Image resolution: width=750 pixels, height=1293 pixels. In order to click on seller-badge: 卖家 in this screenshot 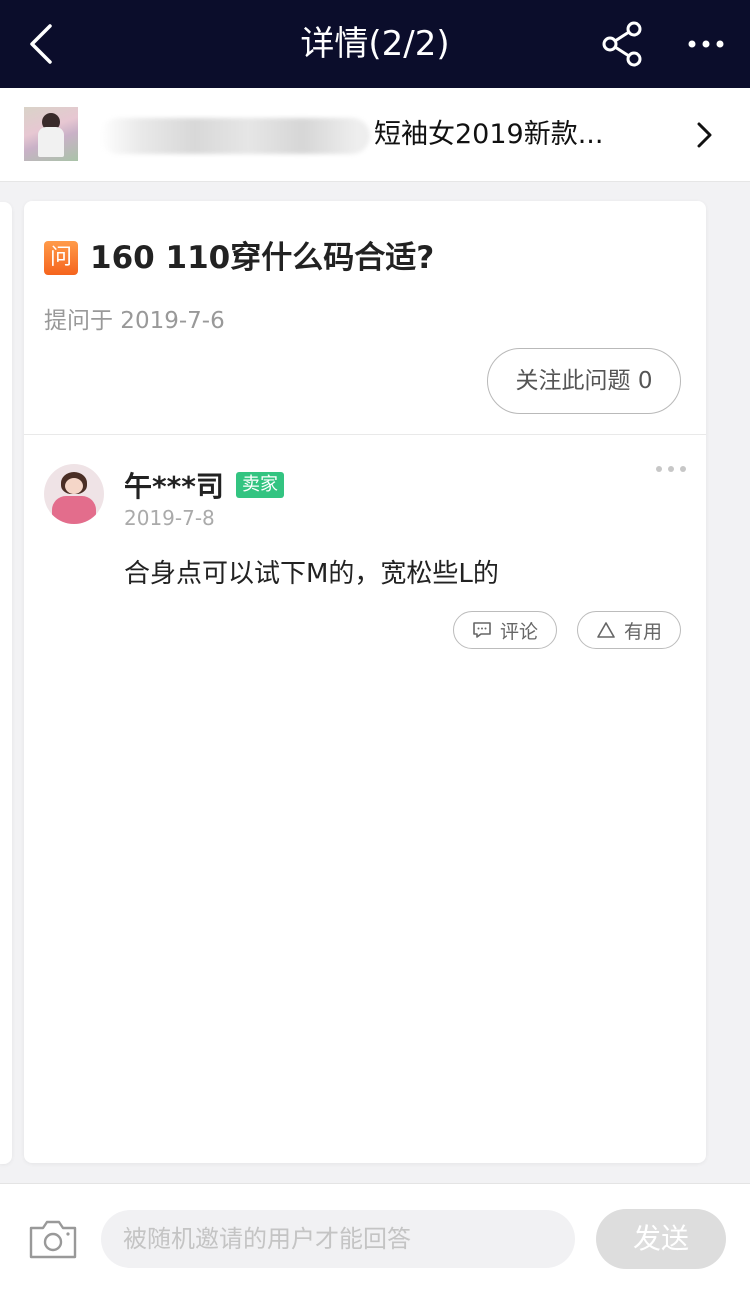, I will do `click(260, 485)`.